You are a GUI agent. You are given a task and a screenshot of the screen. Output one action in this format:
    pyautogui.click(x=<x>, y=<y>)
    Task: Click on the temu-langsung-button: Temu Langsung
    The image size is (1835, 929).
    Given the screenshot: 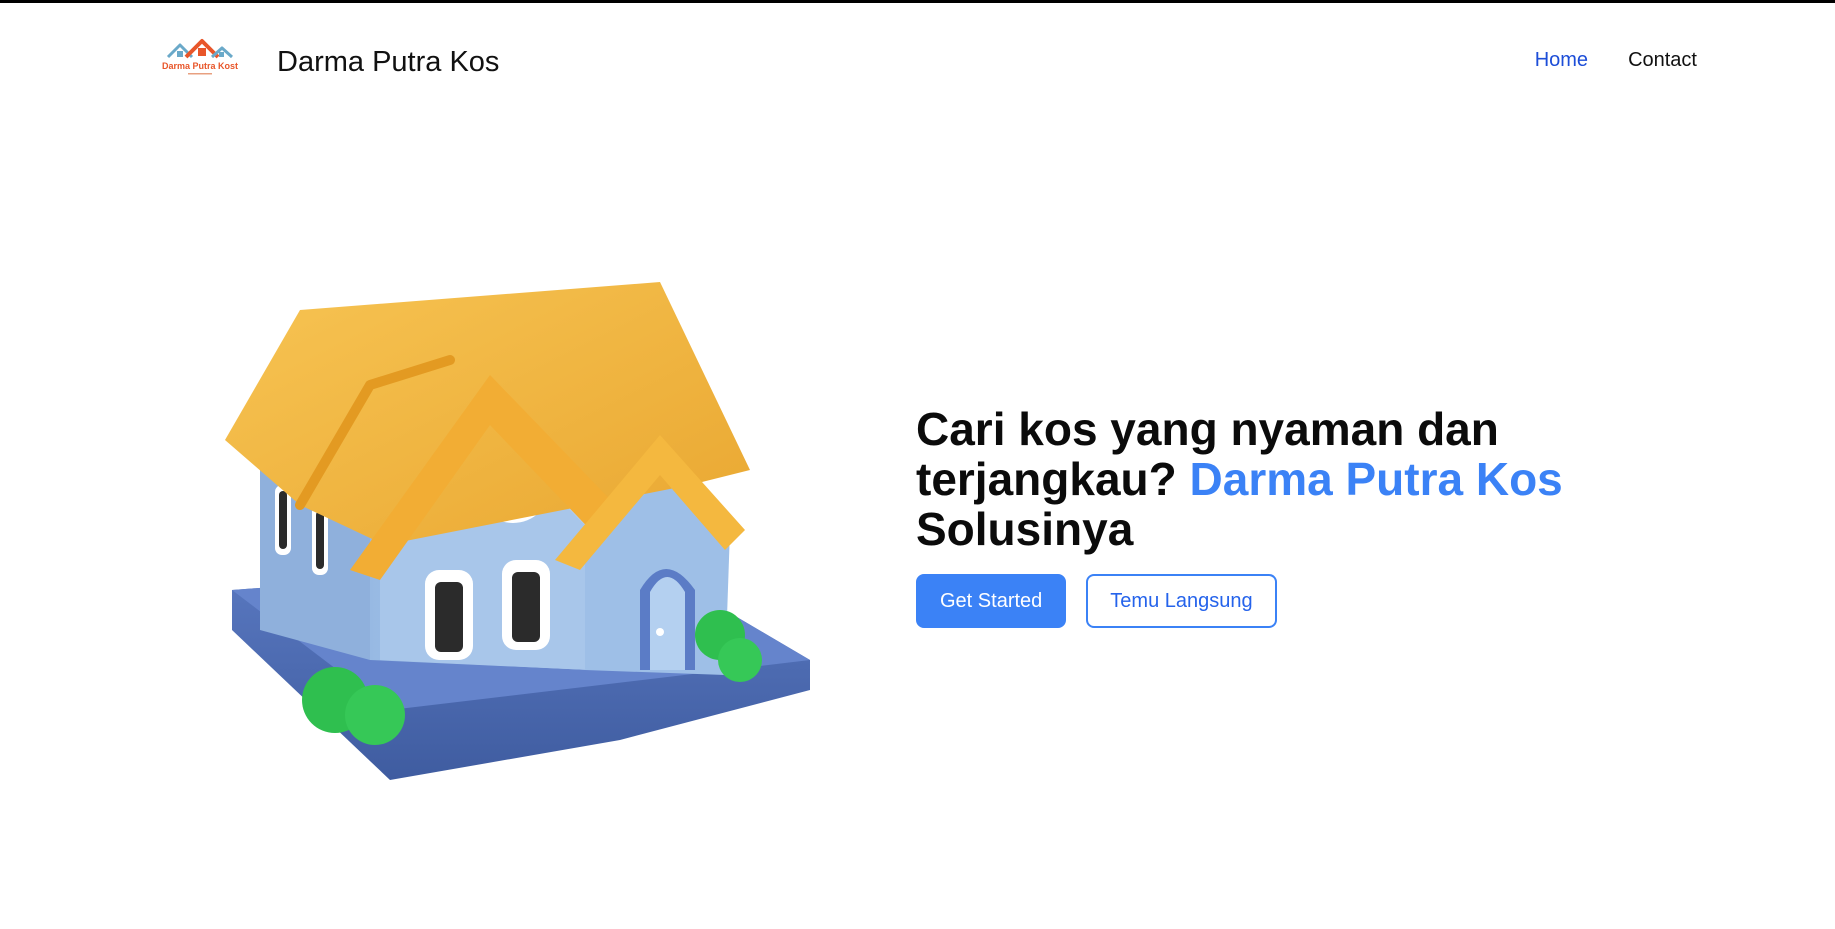 What is the action you would take?
    pyautogui.click(x=1181, y=601)
    